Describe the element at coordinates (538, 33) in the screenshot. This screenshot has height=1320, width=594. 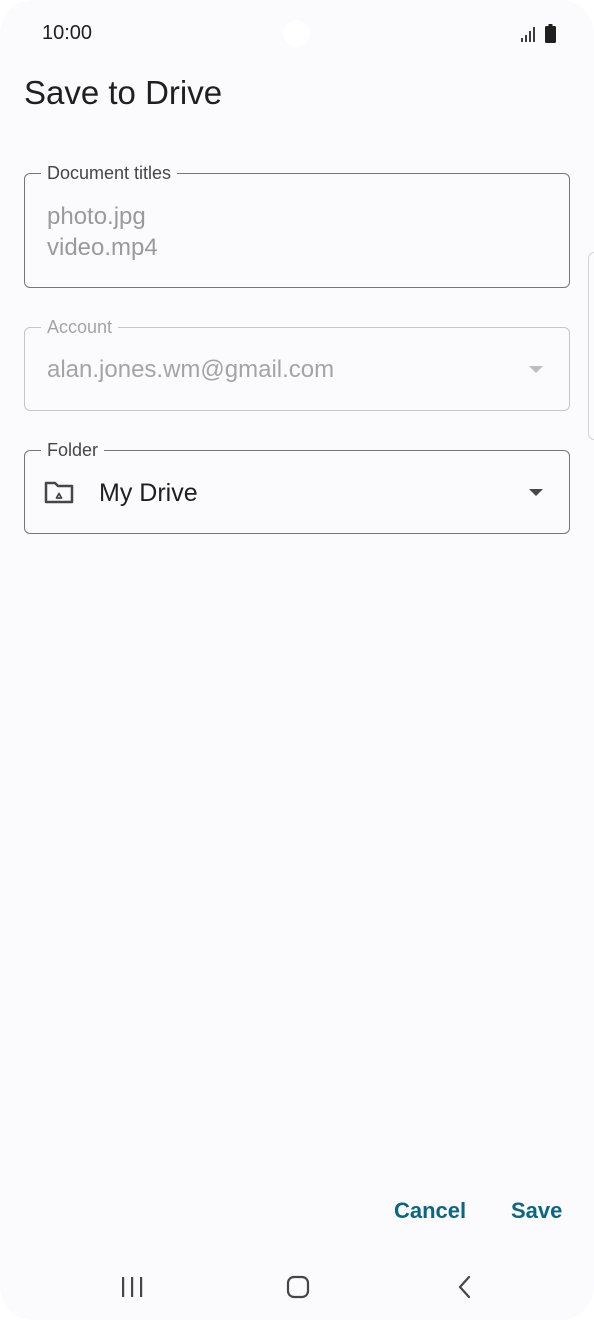
I see `status-icons` at that location.